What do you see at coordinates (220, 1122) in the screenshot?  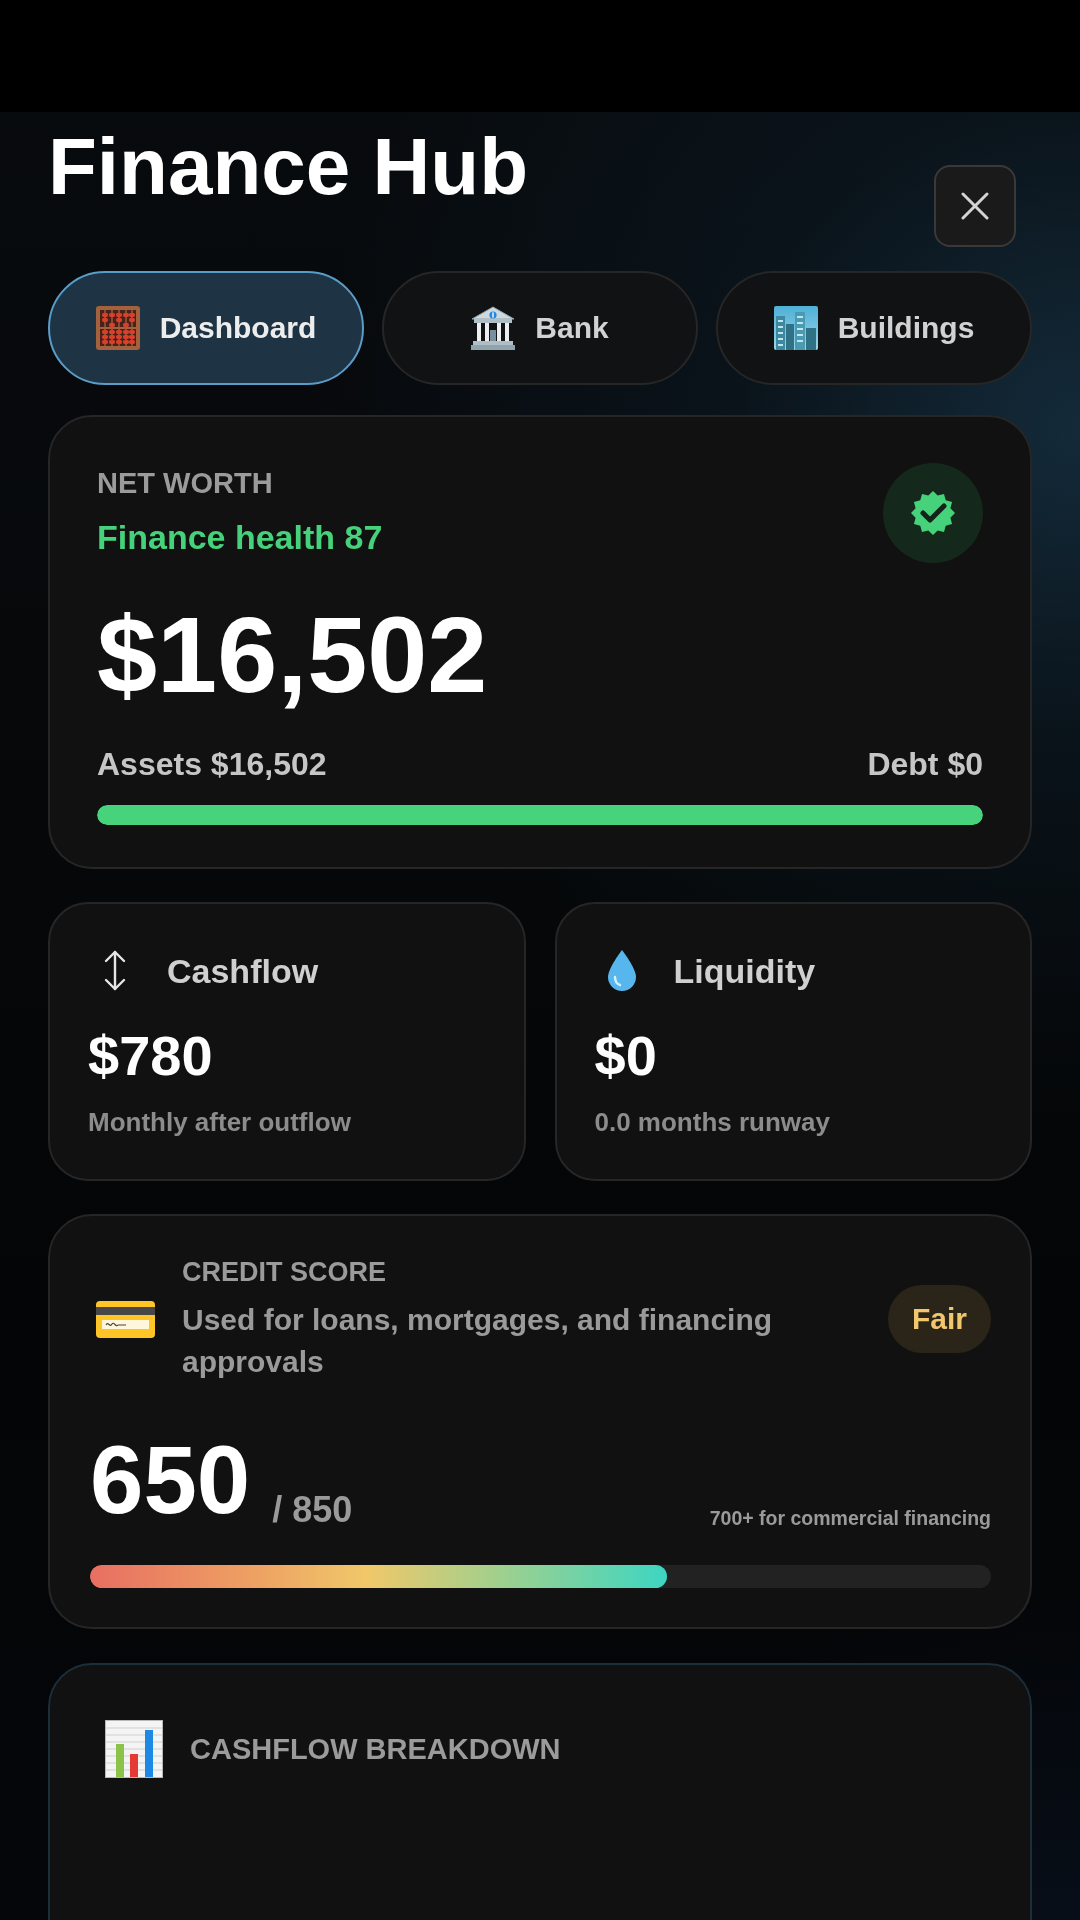 I see `stat-caption: Monthly after outflow` at bounding box center [220, 1122].